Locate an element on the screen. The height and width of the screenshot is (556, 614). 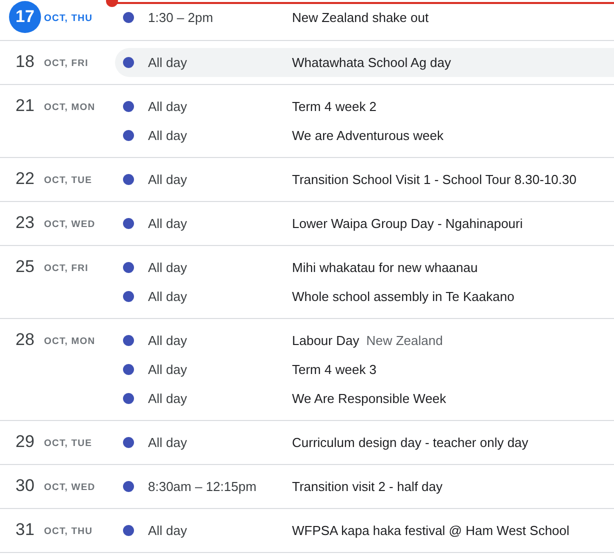
day-number: 28 is located at coordinates (25, 340).